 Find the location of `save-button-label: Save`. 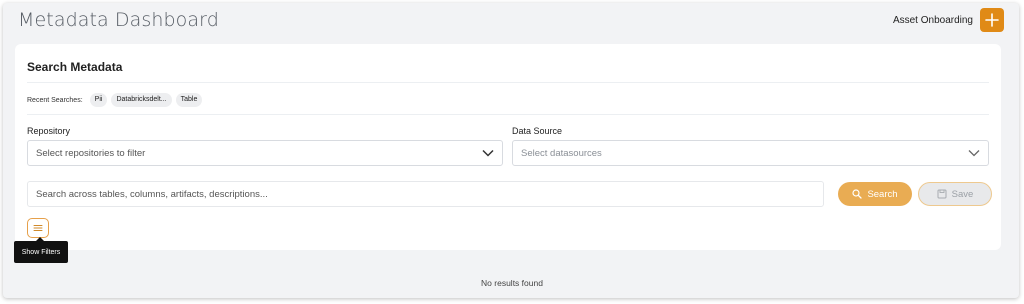

save-button-label: Save is located at coordinates (962, 194).